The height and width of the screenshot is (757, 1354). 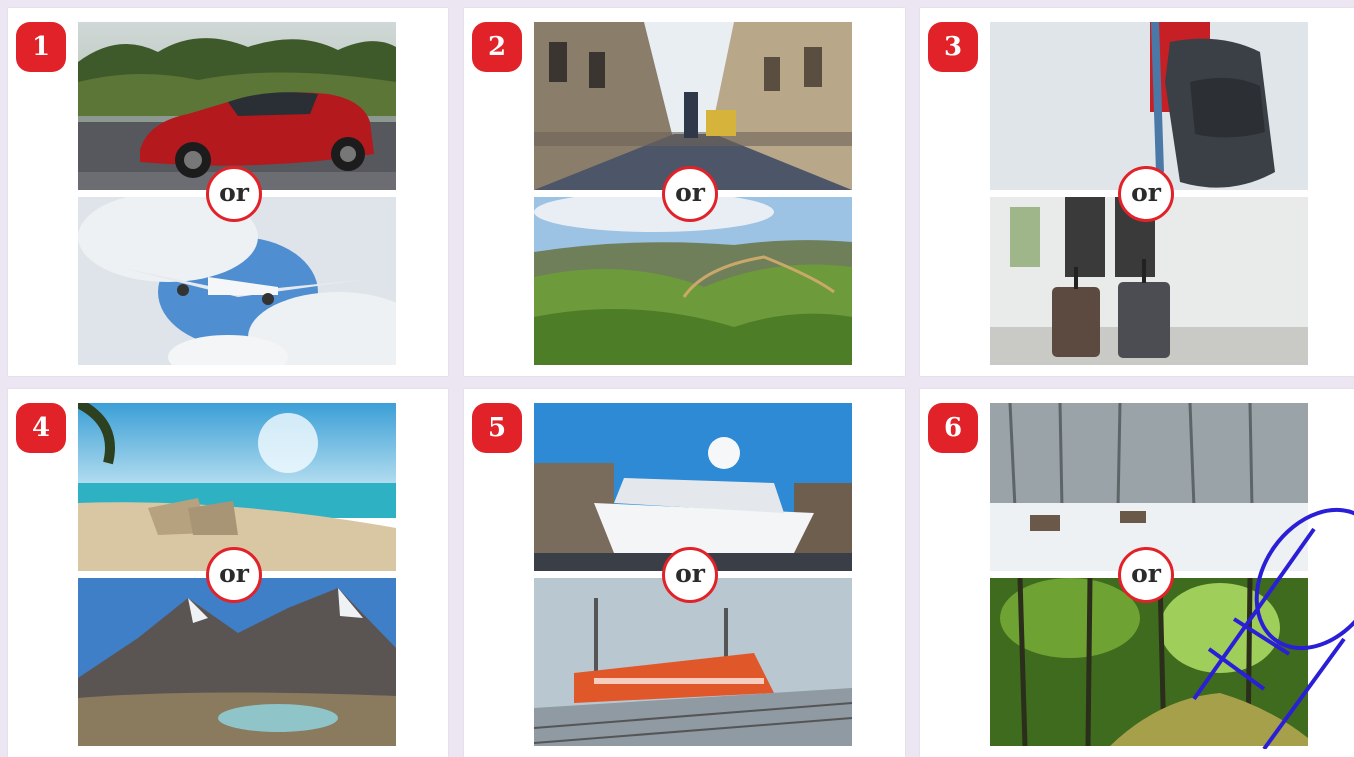 What do you see at coordinates (1149, 106) in the screenshot?
I see `photo-backpack` at bounding box center [1149, 106].